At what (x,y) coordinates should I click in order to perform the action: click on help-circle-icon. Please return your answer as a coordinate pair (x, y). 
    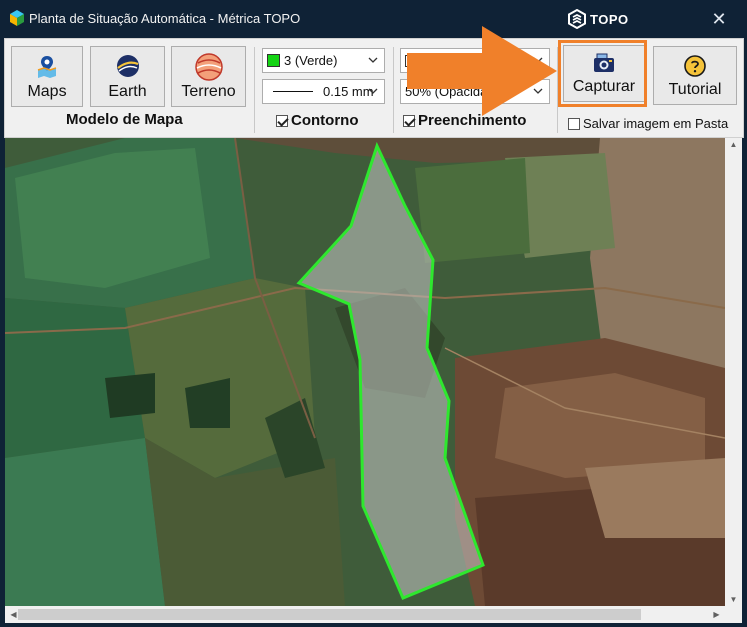
    Looking at the image, I should click on (695, 66).